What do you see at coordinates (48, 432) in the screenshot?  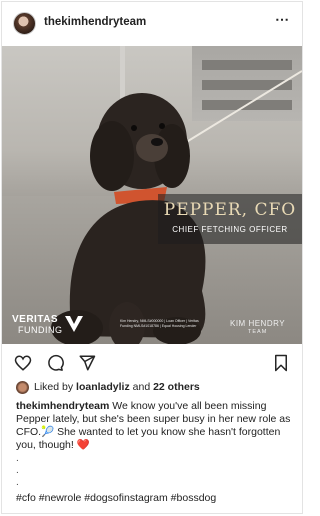 I see `tennis-ball-emoji: 🎾` at bounding box center [48, 432].